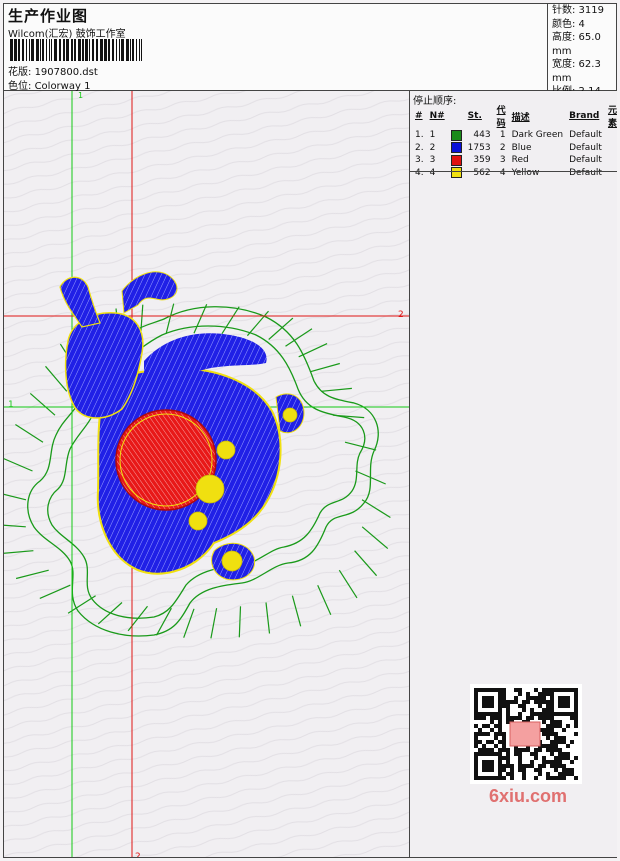 This screenshot has height=861, width=620. What do you see at coordinates (513, 171) in the screenshot?
I see `panel-divider` at bounding box center [513, 171].